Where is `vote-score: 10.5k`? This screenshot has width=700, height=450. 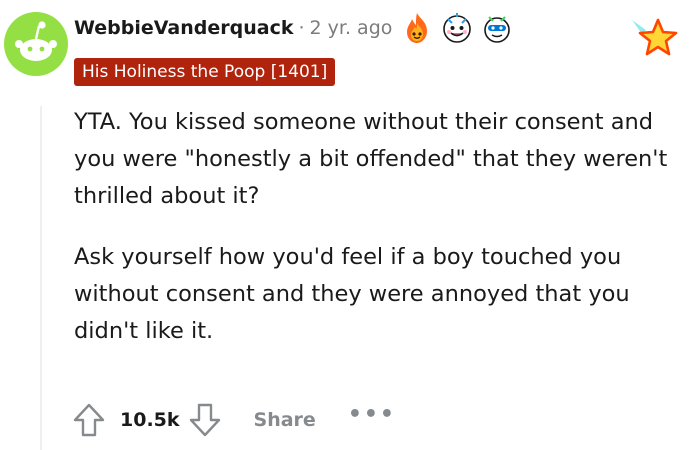 vote-score: 10.5k is located at coordinates (150, 420).